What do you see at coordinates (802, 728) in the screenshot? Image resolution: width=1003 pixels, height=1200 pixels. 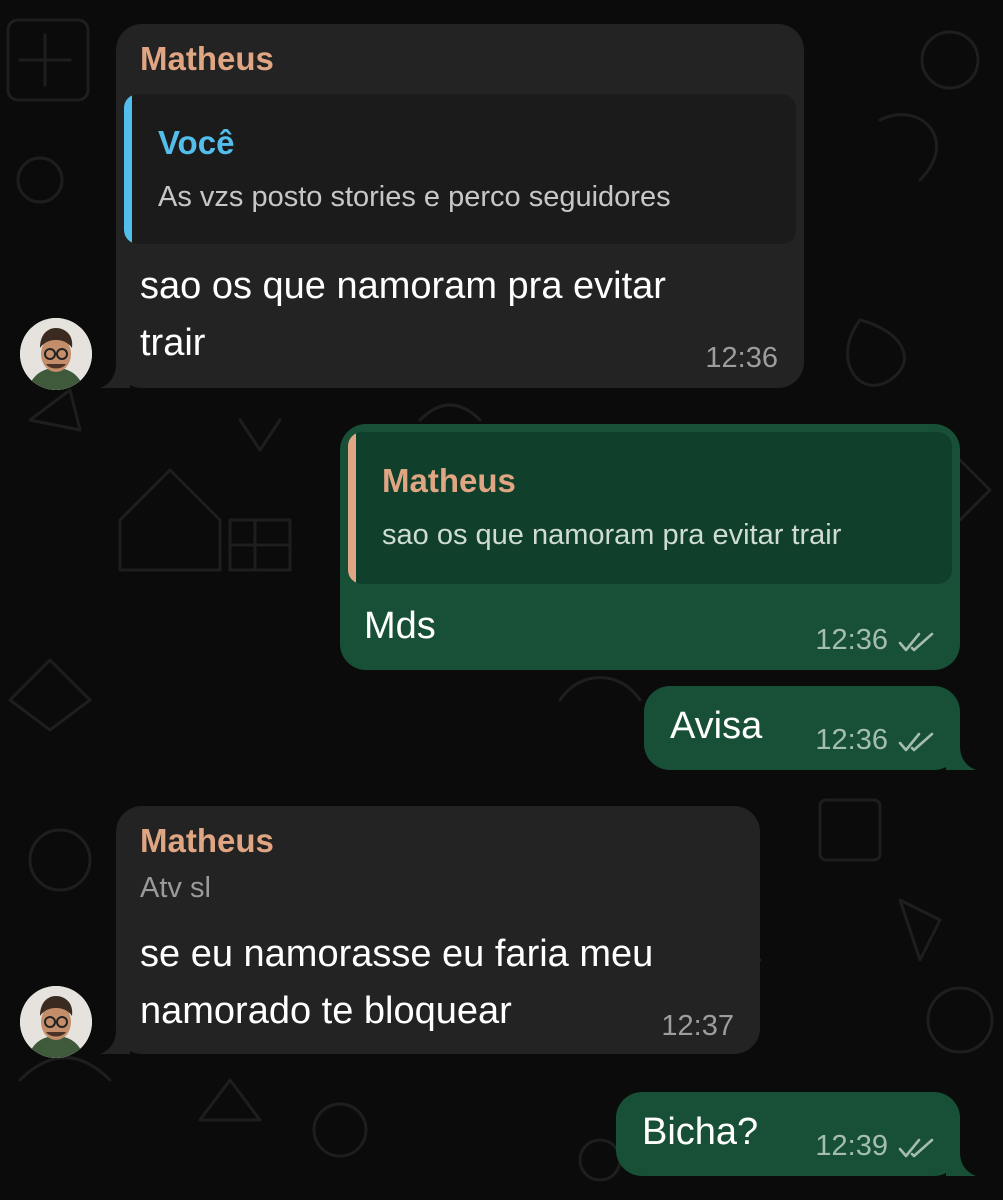 I see `outgoing-message: Avisa 12:36` at bounding box center [802, 728].